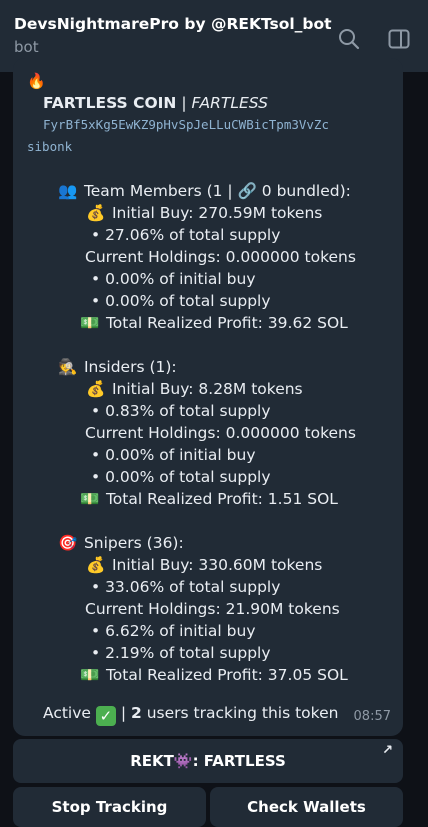 This screenshot has width=428, height=827. What do you see at coordinates (181, 301) in the screenshot?
I see `team-hold-supply: • 0.00% of total supply` at bounding box center [181, 301].